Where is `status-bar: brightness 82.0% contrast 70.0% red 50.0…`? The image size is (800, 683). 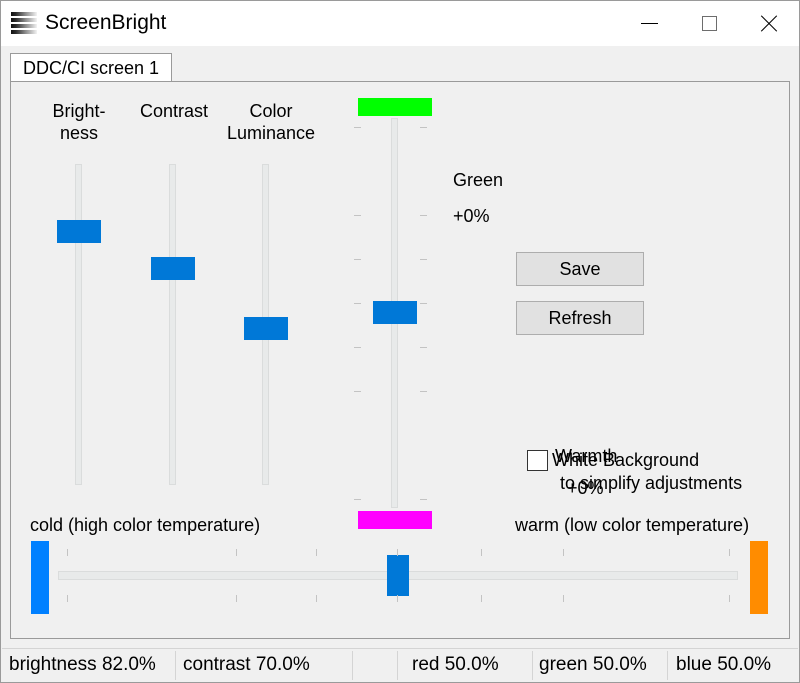
status-bar: brightness 82.0% contrast 70.0% red 50.0… is located at coordinates (400, 664).